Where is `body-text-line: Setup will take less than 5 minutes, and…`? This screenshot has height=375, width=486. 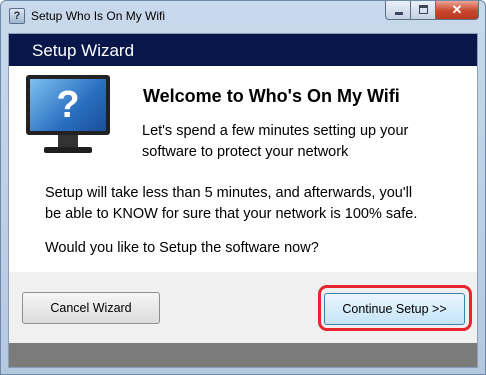
body-text-line: Setup will take less than 5 minutes, and… is located at coordinates (229, 193).